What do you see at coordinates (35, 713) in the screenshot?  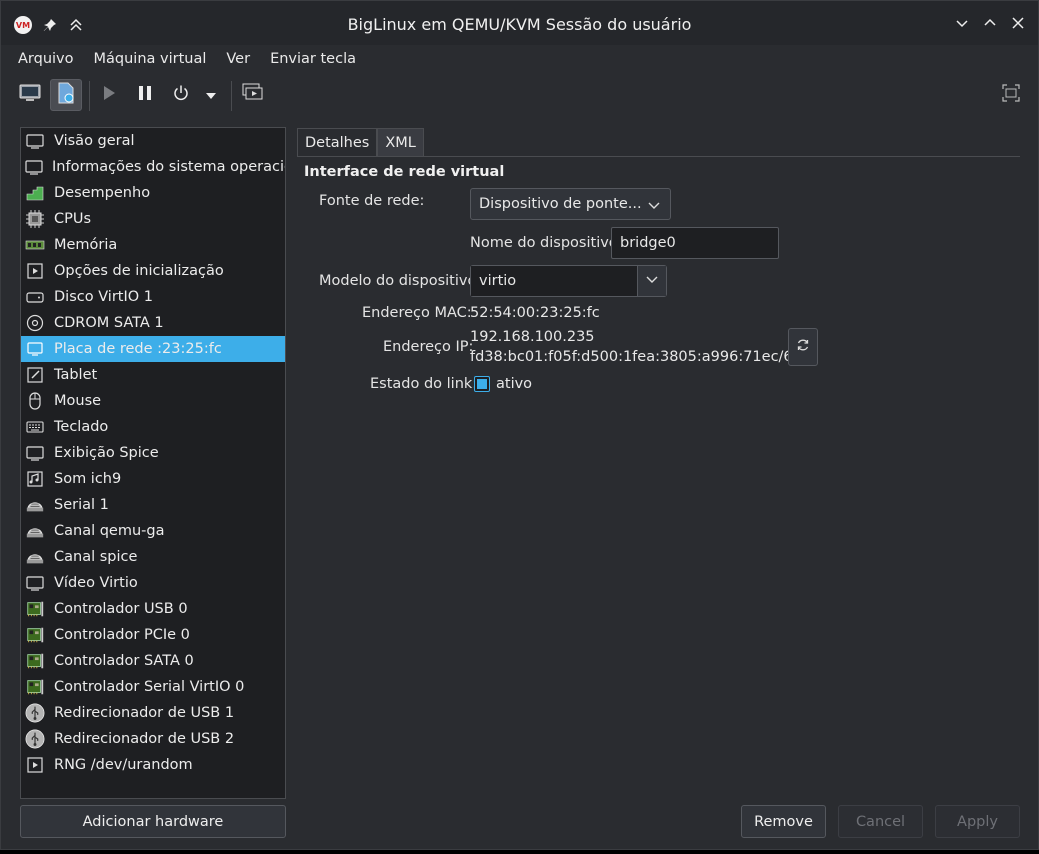 I see `usb-icon` at bounding box center [35, 713].